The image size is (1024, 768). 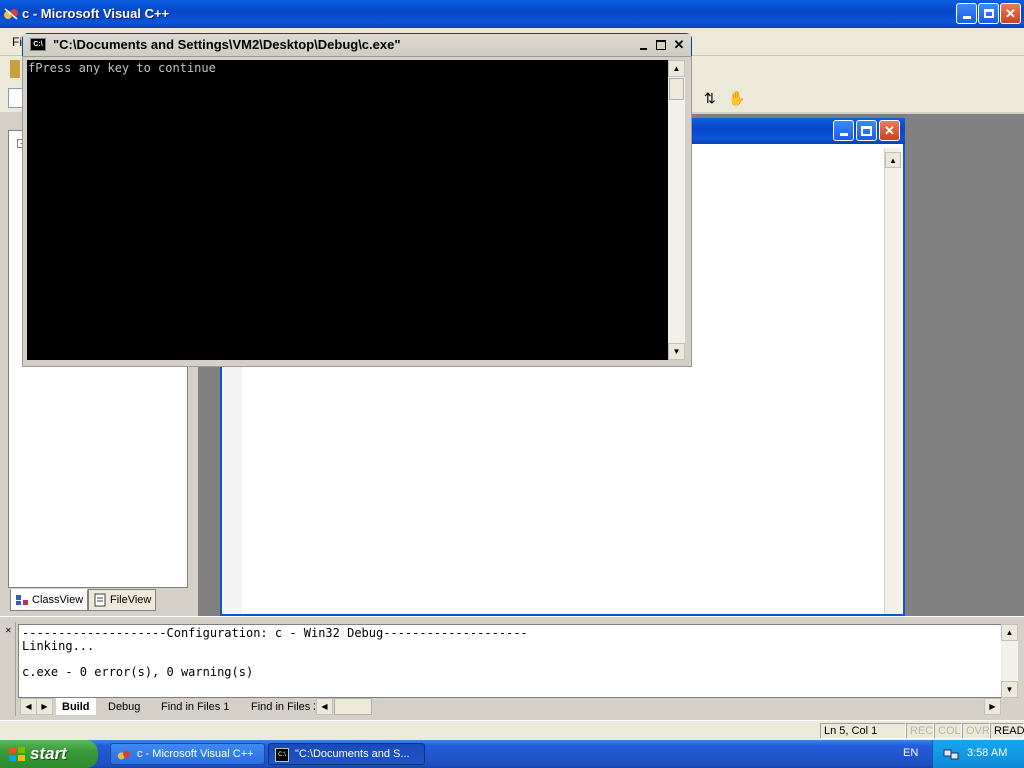 I want to click on close-button: ✕, so click(x=1010, y=13).